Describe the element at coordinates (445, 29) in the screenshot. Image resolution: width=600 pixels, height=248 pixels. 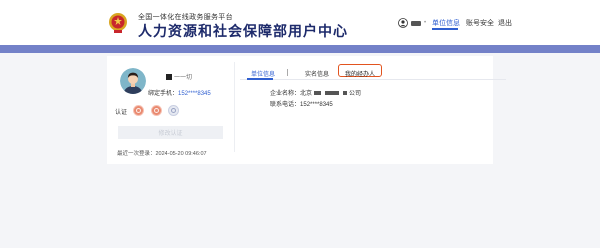
I see `nav-active-indicator` at that location.